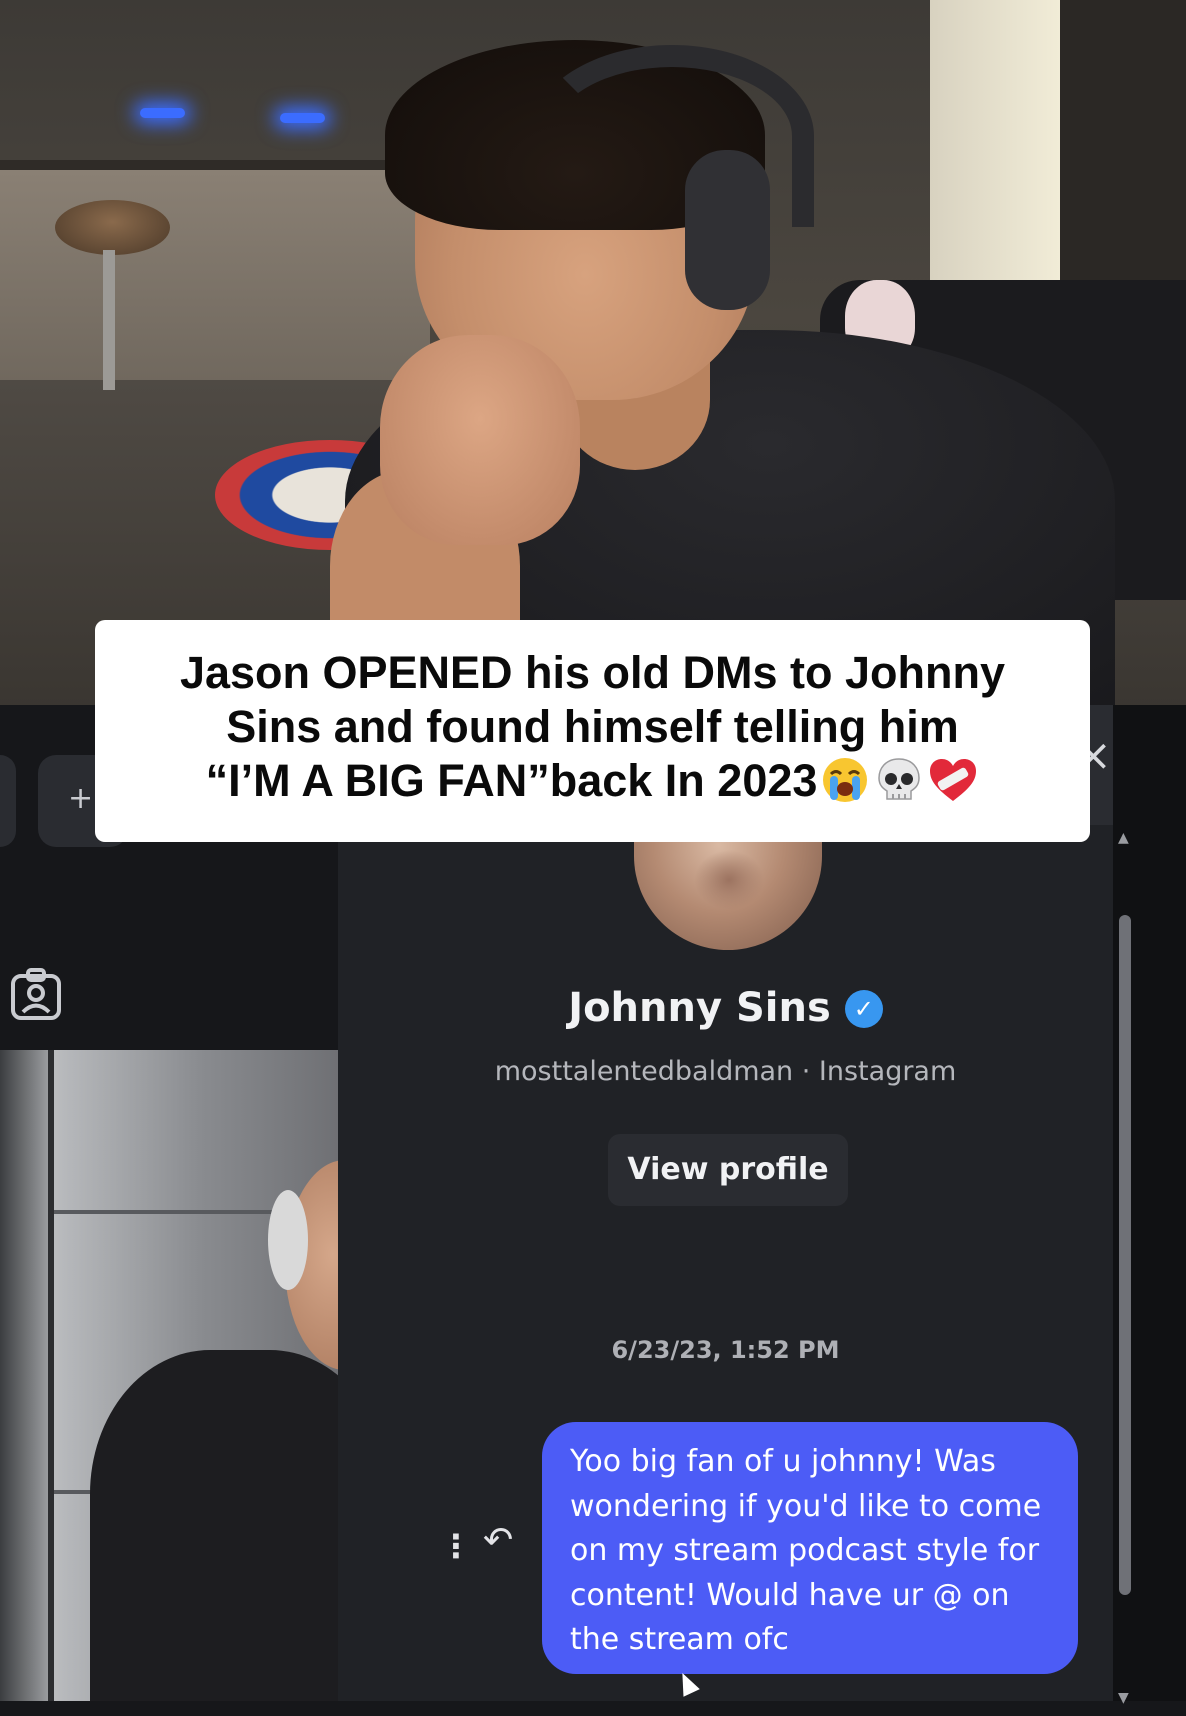 This screenshot has width=1186, height=1716. I want to click on headphones-icon, so click(672, 136).